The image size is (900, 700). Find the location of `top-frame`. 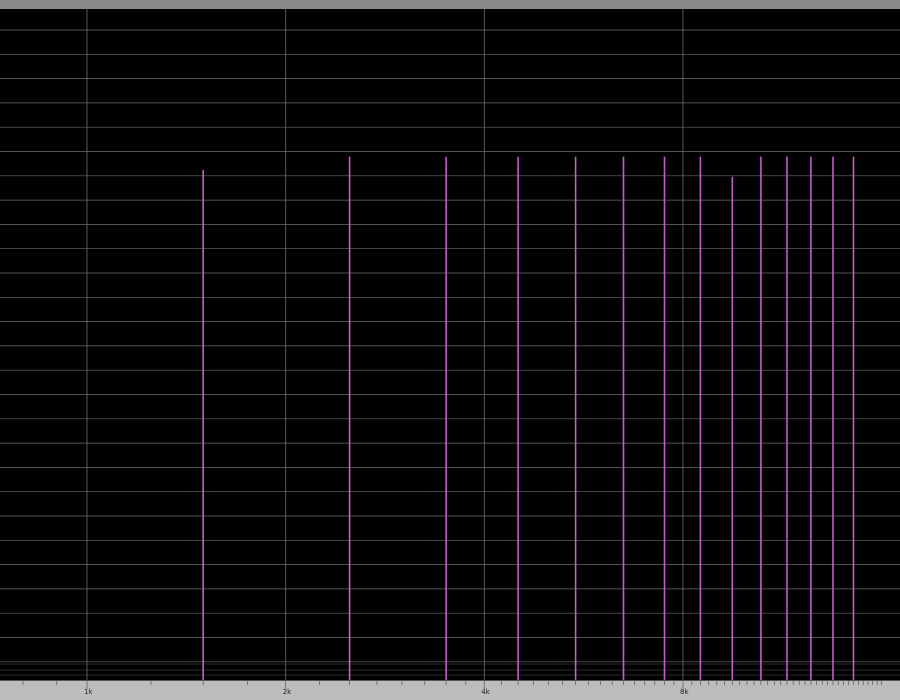

top-frame is located at coordinates (450, 4).